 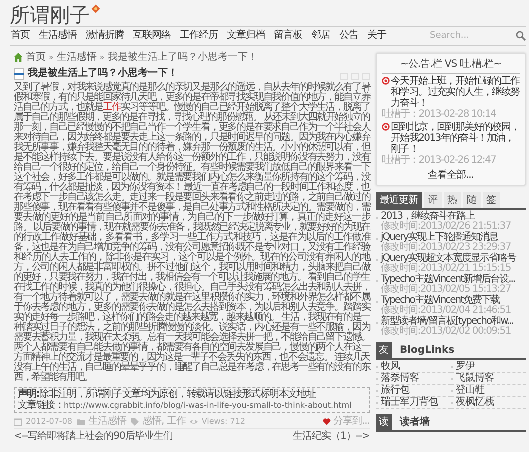 What do you see at coordinates (446, 248) in the screenshot?
I see `modified-time: 修改时间:2013/02/23 23:29:37` at bounding box center [446, 248].